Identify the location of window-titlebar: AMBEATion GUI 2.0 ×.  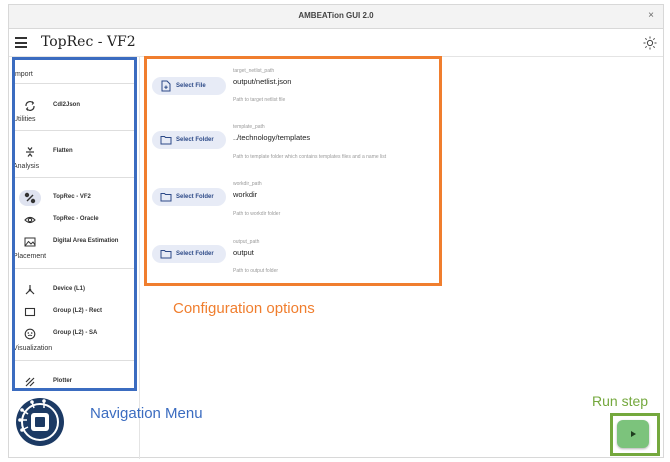
(336, 16).